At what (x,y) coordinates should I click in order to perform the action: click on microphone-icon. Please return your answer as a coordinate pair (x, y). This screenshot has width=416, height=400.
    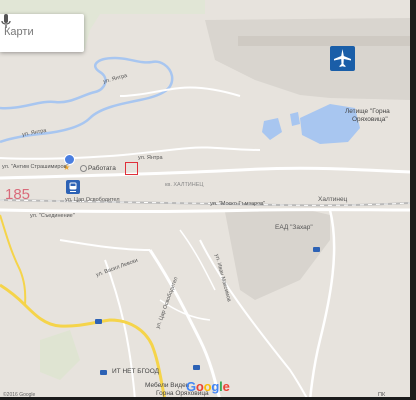
    Looking at the image, I should click on (6, 22).